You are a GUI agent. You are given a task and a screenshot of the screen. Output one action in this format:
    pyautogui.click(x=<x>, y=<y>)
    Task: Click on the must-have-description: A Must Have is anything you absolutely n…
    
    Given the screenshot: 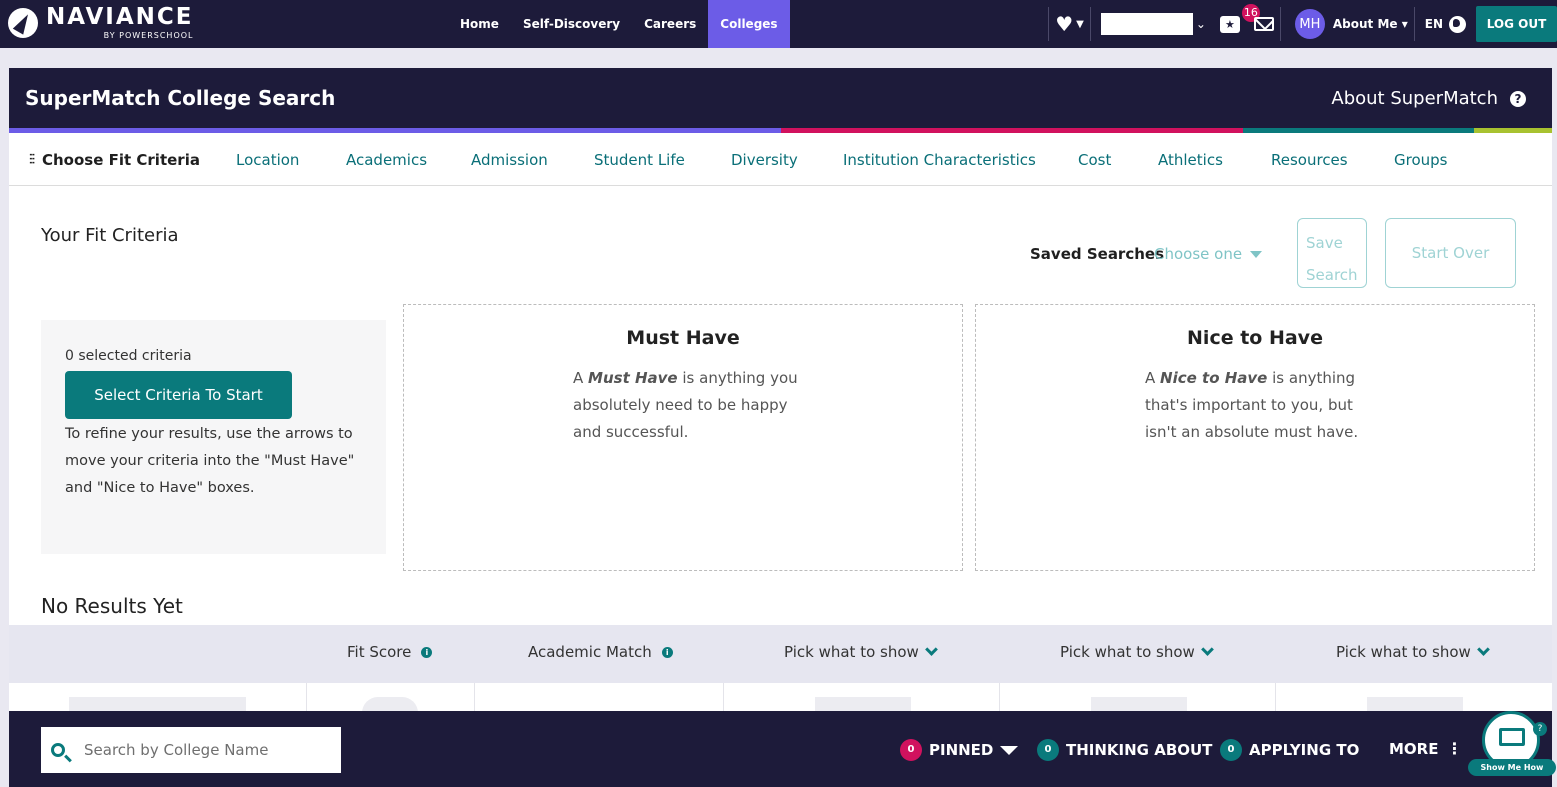 What is the action you would take?
    pyautogui.click(x=685, y=405)
    